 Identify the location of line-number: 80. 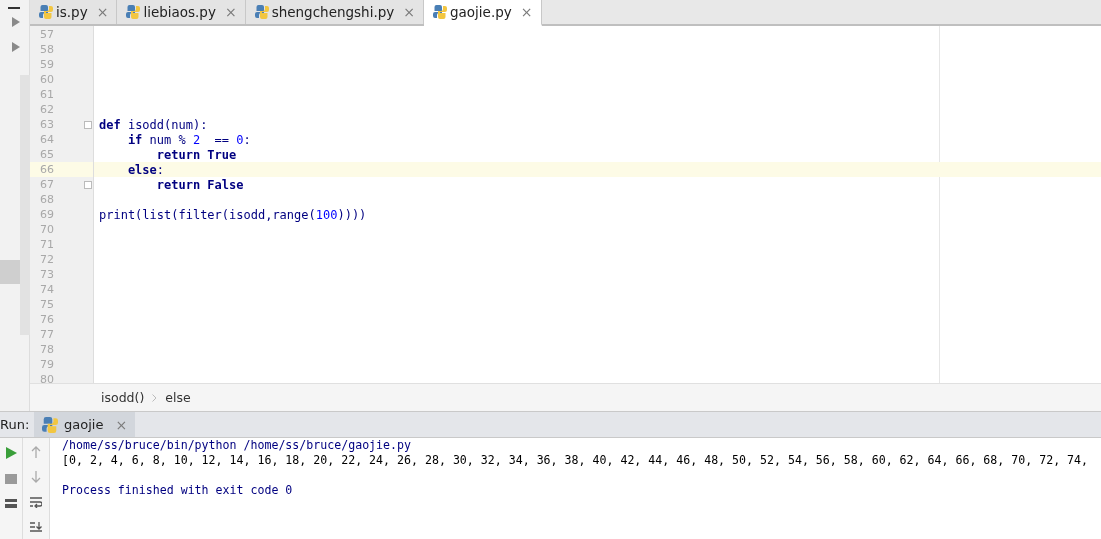
(47, 379).